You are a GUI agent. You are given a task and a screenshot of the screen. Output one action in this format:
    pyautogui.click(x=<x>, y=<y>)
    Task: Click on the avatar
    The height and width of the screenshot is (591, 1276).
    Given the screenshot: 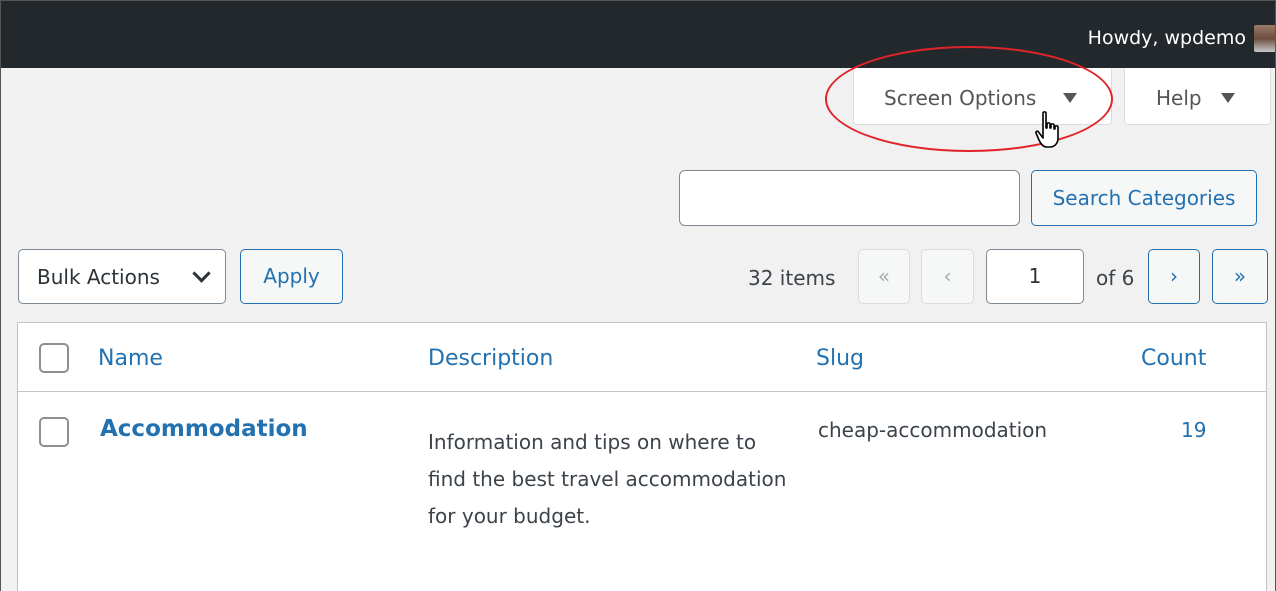 What is the action you would take?
    pyautogui.click(x=1265, y=38)
    